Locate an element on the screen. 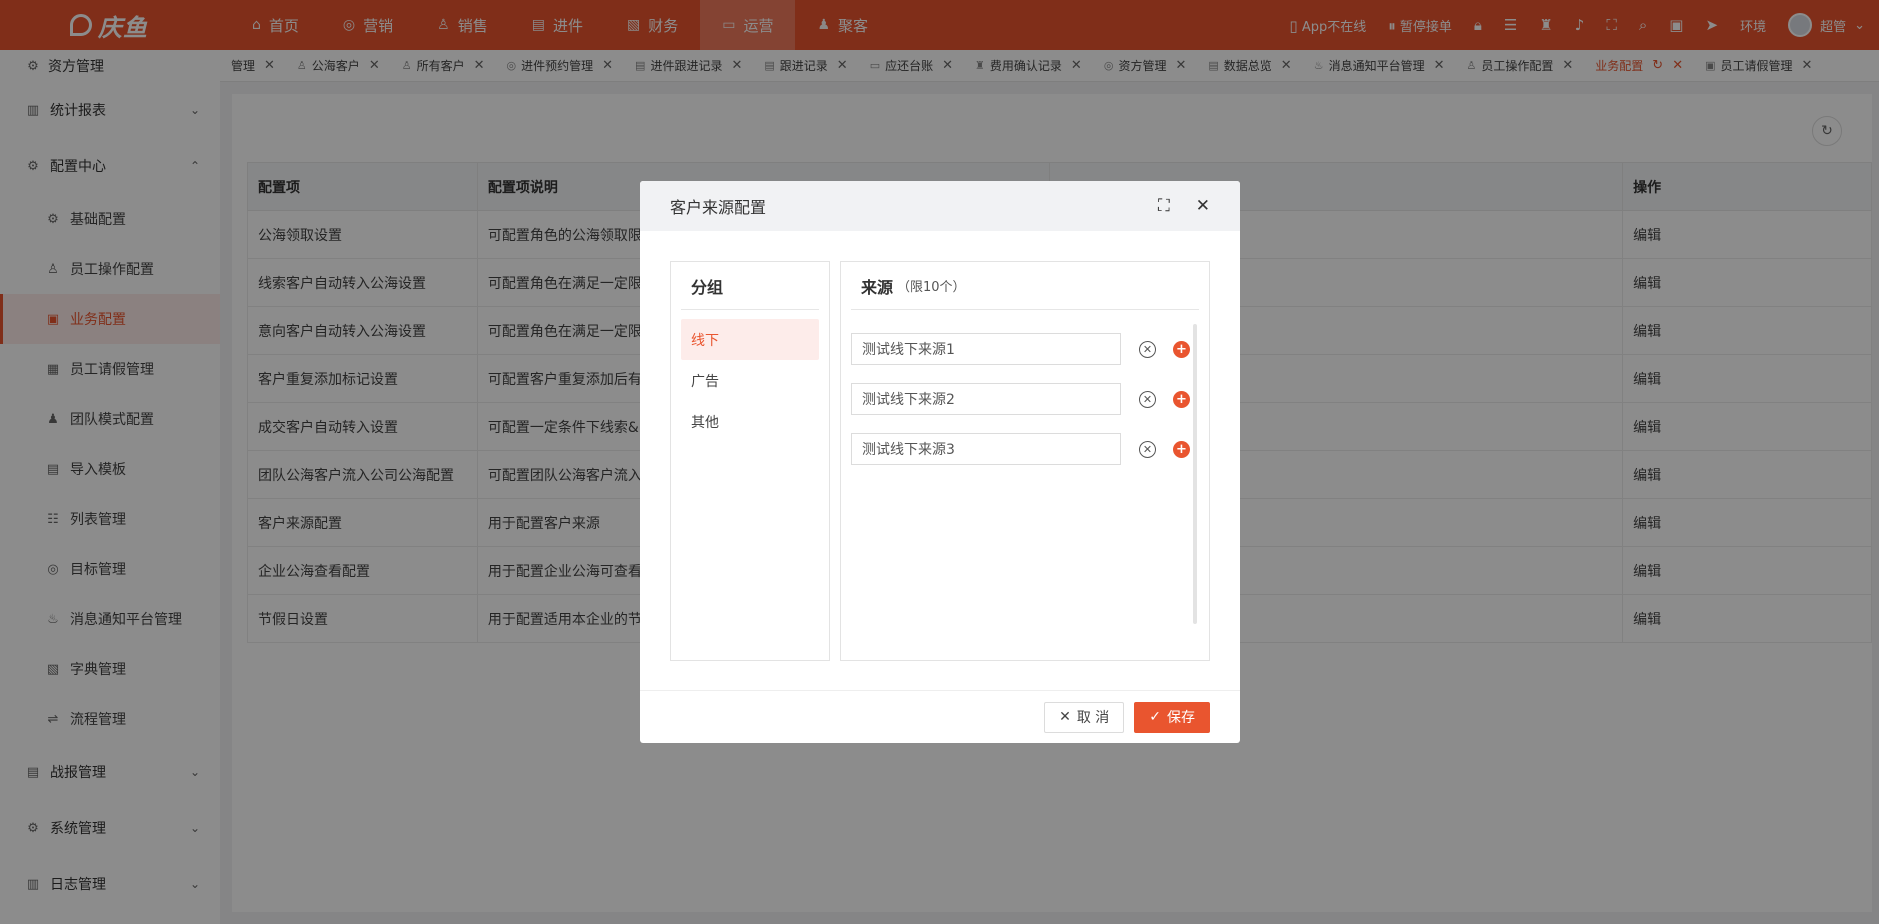 The width and height of the screenshot is (1879, 924). group-panel: 分组 线下 广告 其他 is located at coordinates (750, 461).